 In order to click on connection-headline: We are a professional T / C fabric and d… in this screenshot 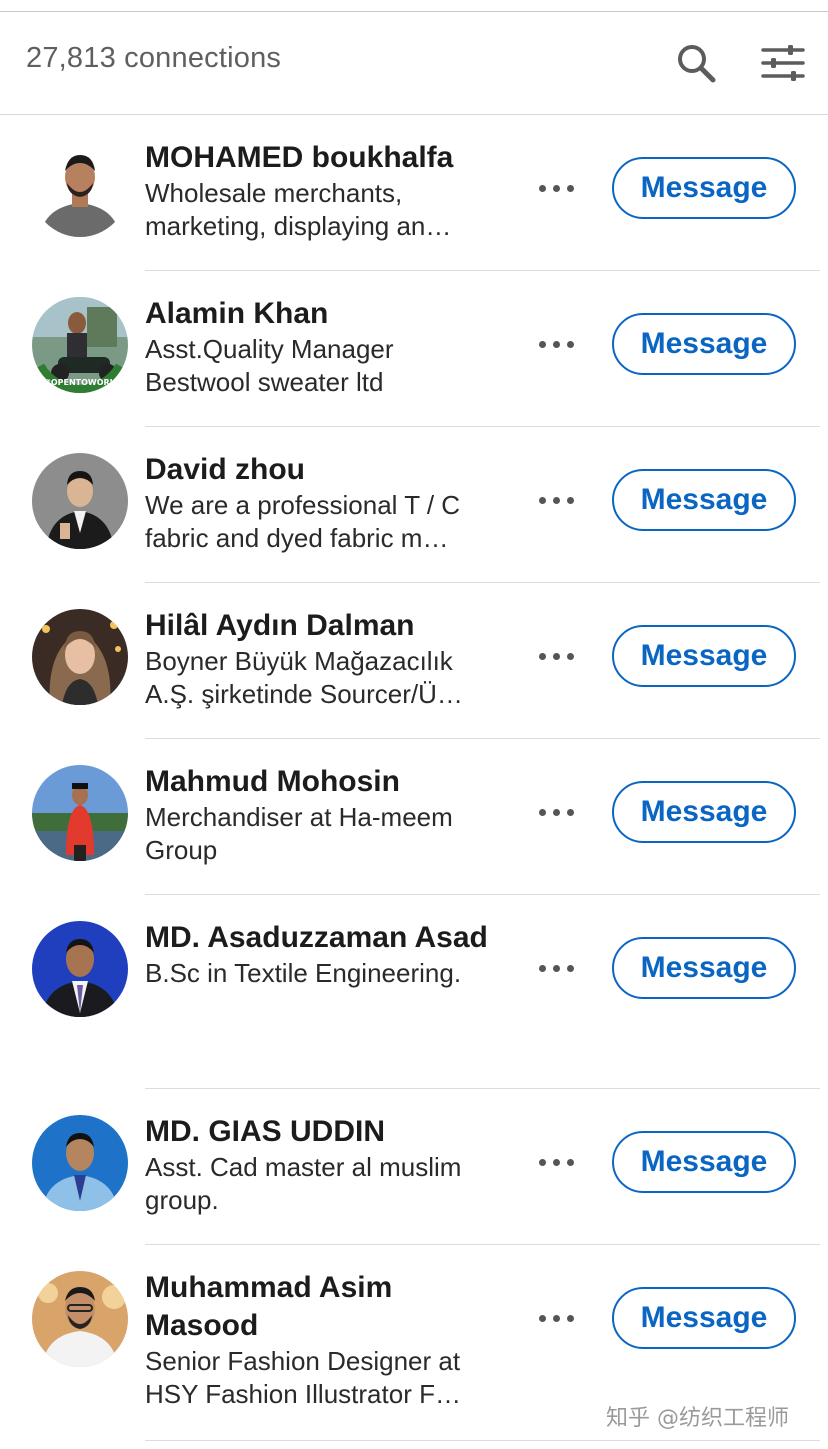, I will do `click(303, 521)`.